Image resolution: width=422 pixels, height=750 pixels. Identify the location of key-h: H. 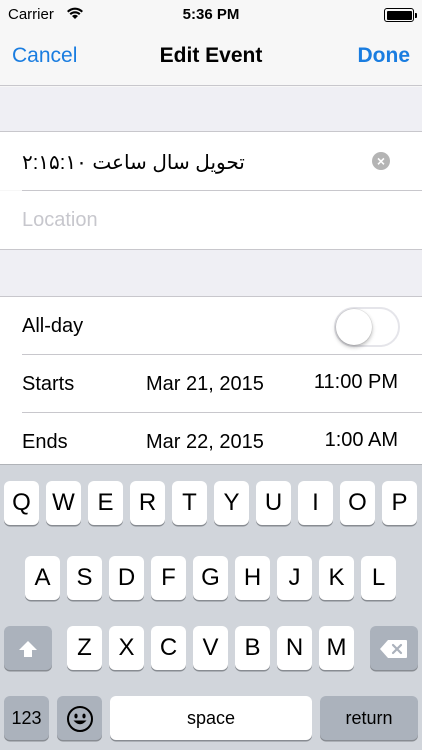
(252, 578).